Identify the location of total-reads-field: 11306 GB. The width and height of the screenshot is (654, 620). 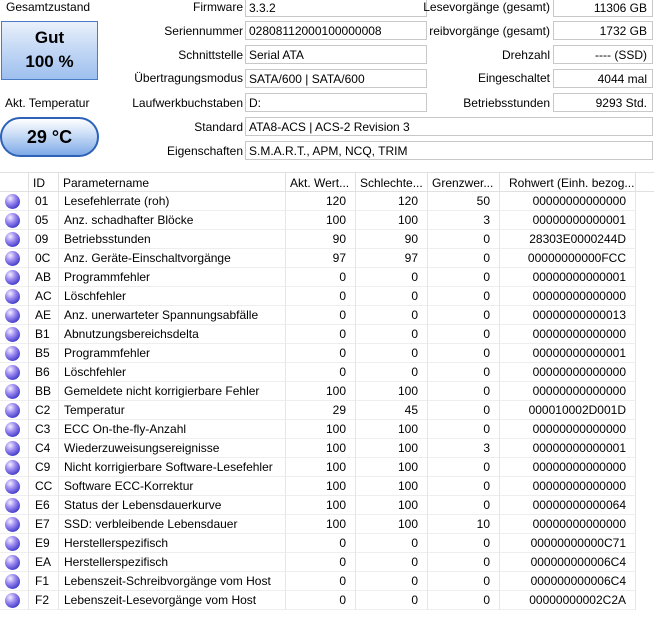
(603, 8).